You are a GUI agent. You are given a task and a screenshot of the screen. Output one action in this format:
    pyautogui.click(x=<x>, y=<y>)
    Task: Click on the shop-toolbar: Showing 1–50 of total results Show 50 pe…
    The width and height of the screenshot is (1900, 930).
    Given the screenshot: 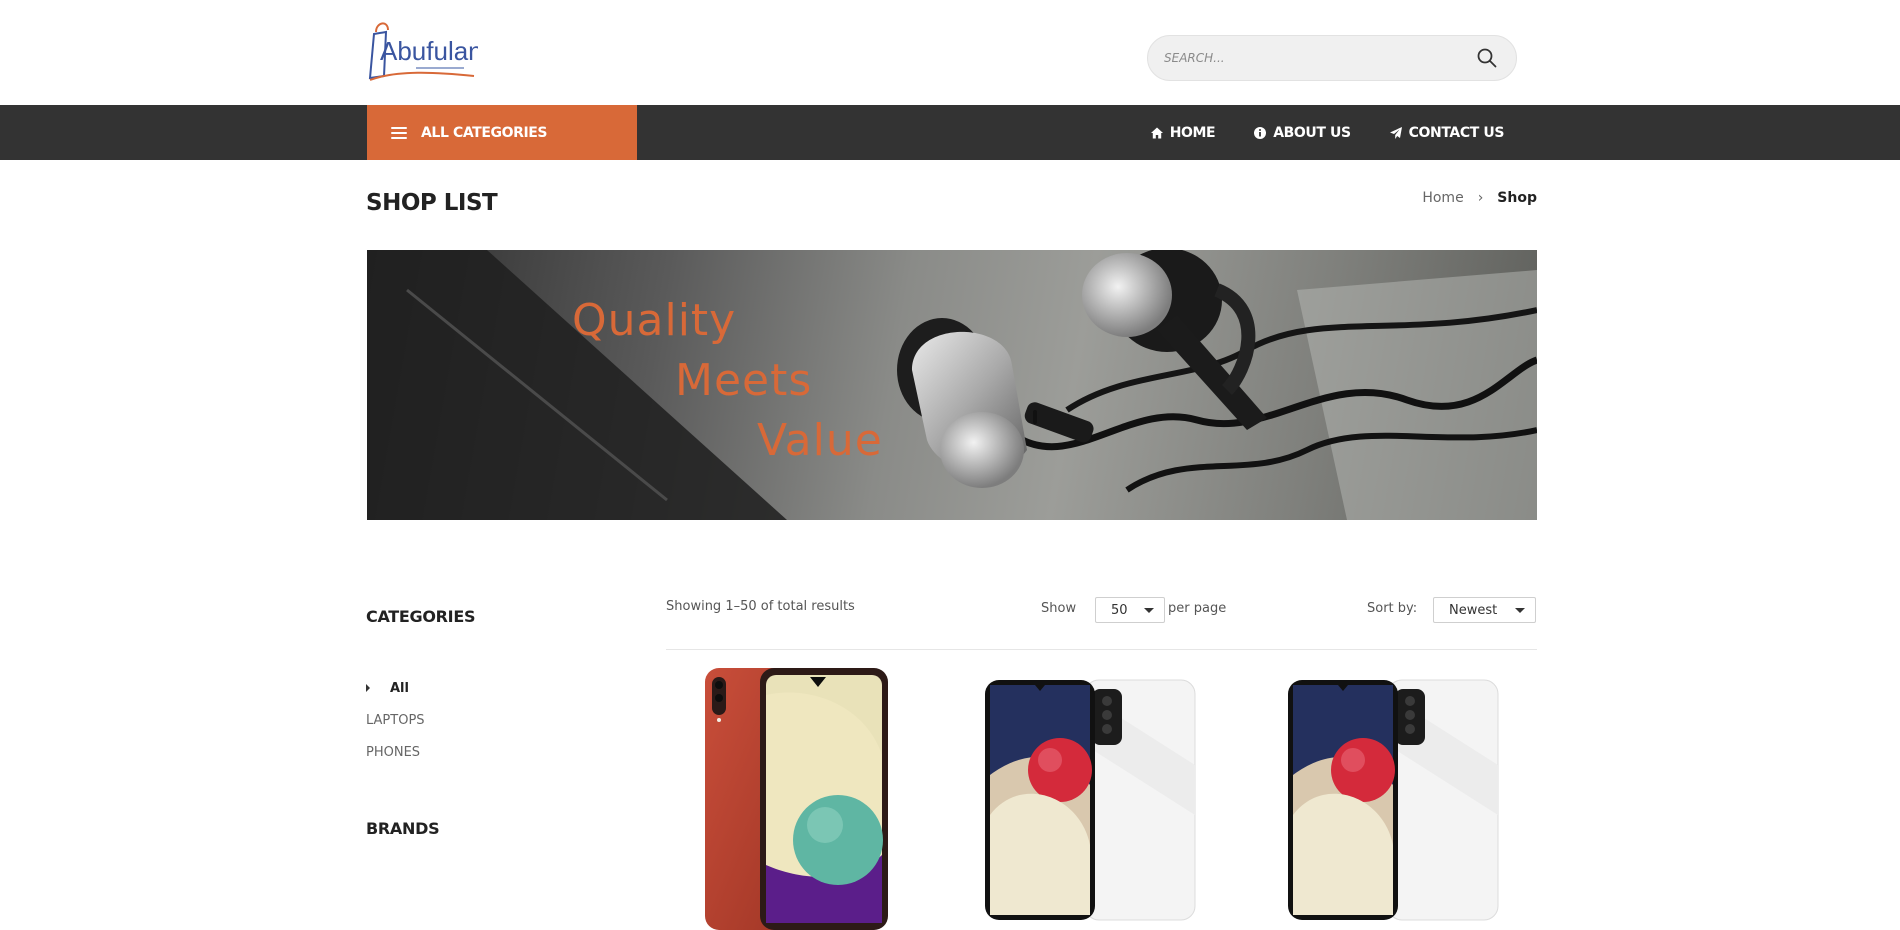 What is the action you would take?
    pyautogui.click(x=1101, y=622)
    